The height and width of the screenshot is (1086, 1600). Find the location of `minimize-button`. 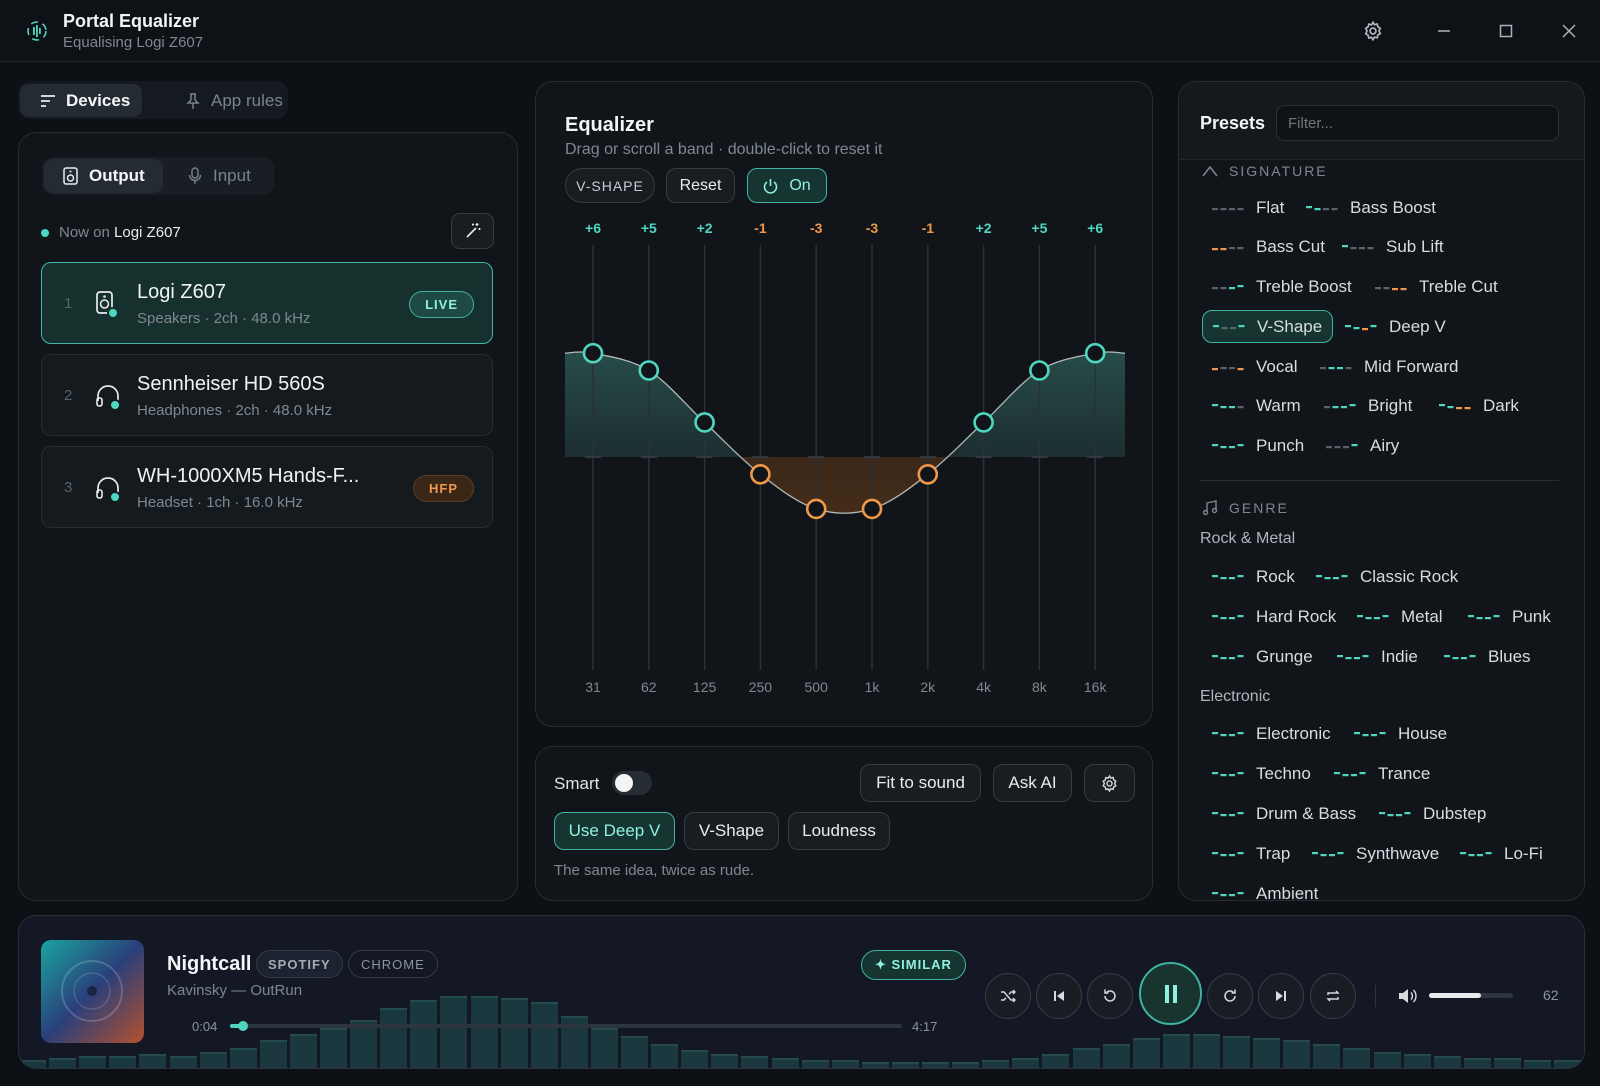

minimize-button is located at coordinates (1444, 31).